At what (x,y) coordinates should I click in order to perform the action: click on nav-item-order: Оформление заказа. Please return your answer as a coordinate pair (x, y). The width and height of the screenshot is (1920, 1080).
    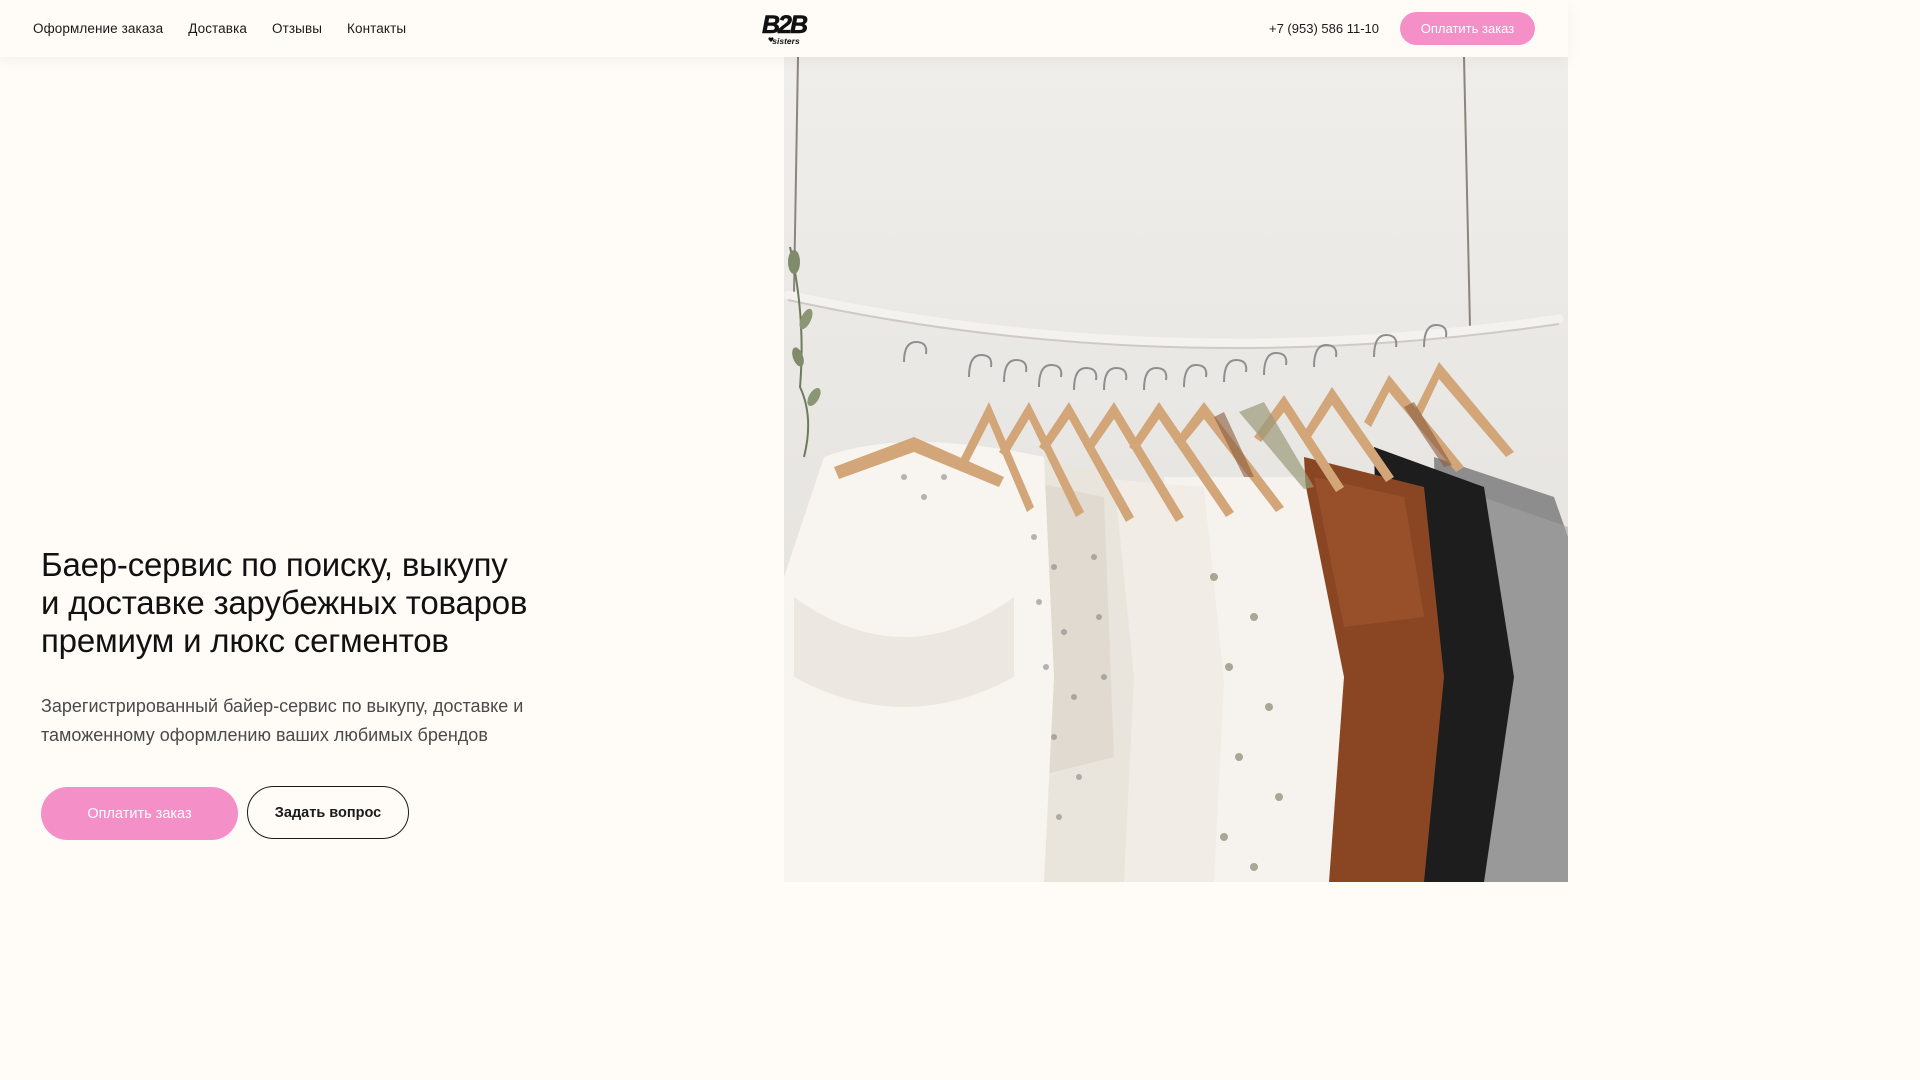
    Looking at the image, I should click on (98, 29).